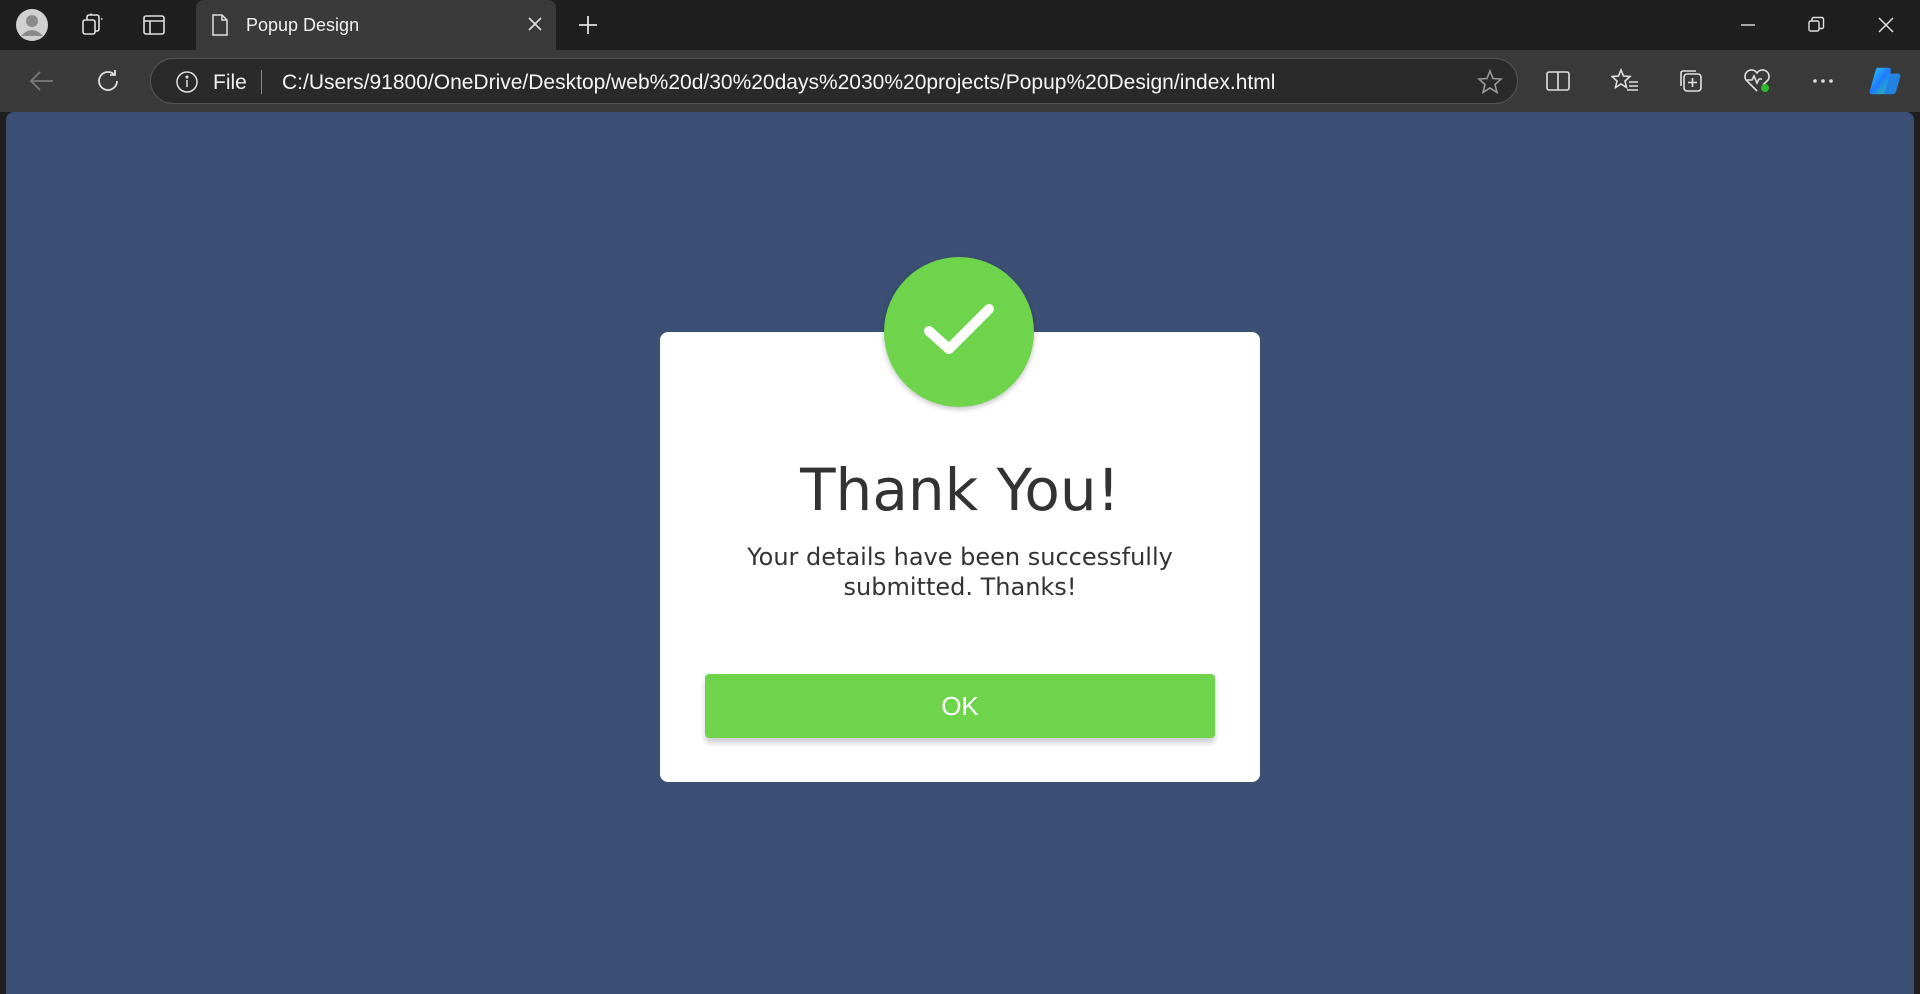 The width and height of the screenshot is (1920, 994). What do you see at coordinates (187, 84) in the screenshot?
I see `site-info-icon` at bounding box center [187, 84].